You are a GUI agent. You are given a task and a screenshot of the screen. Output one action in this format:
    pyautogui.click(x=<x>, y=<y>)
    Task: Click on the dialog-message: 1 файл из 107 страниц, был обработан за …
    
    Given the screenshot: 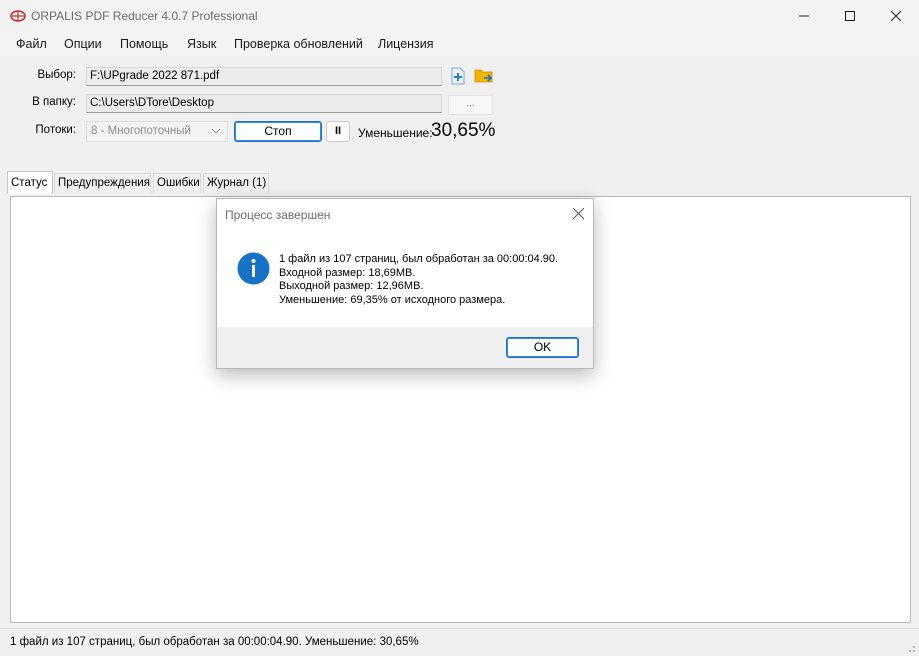 What is the action you would take?
    pyautogui.click(x=418, y=280)
    